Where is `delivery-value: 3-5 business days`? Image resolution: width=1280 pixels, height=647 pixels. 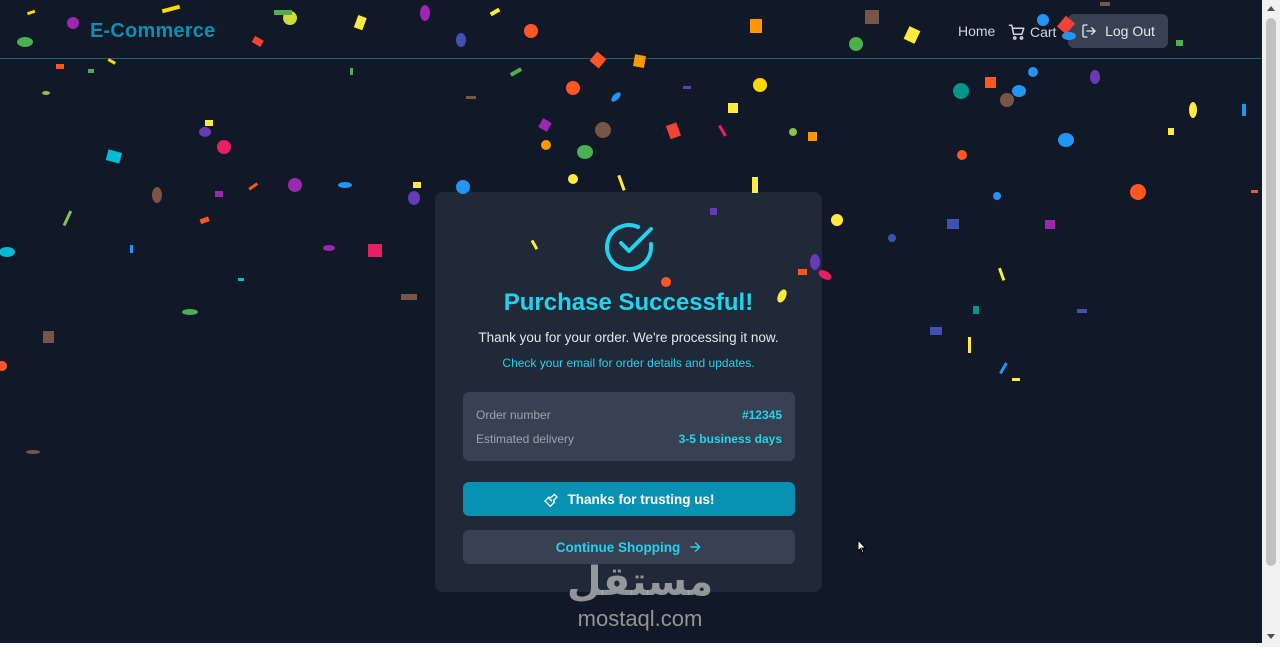
delivery-value: 3-5 business days is located at coordinates (730, 439).